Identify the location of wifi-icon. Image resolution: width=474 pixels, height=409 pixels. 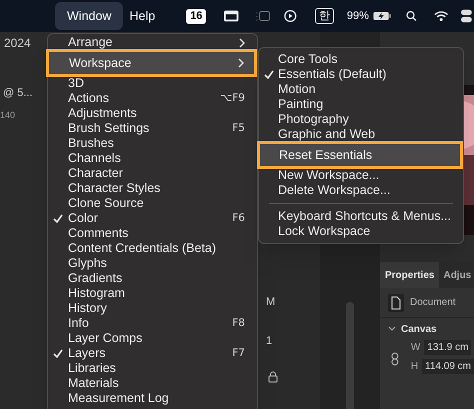
(441, 16).